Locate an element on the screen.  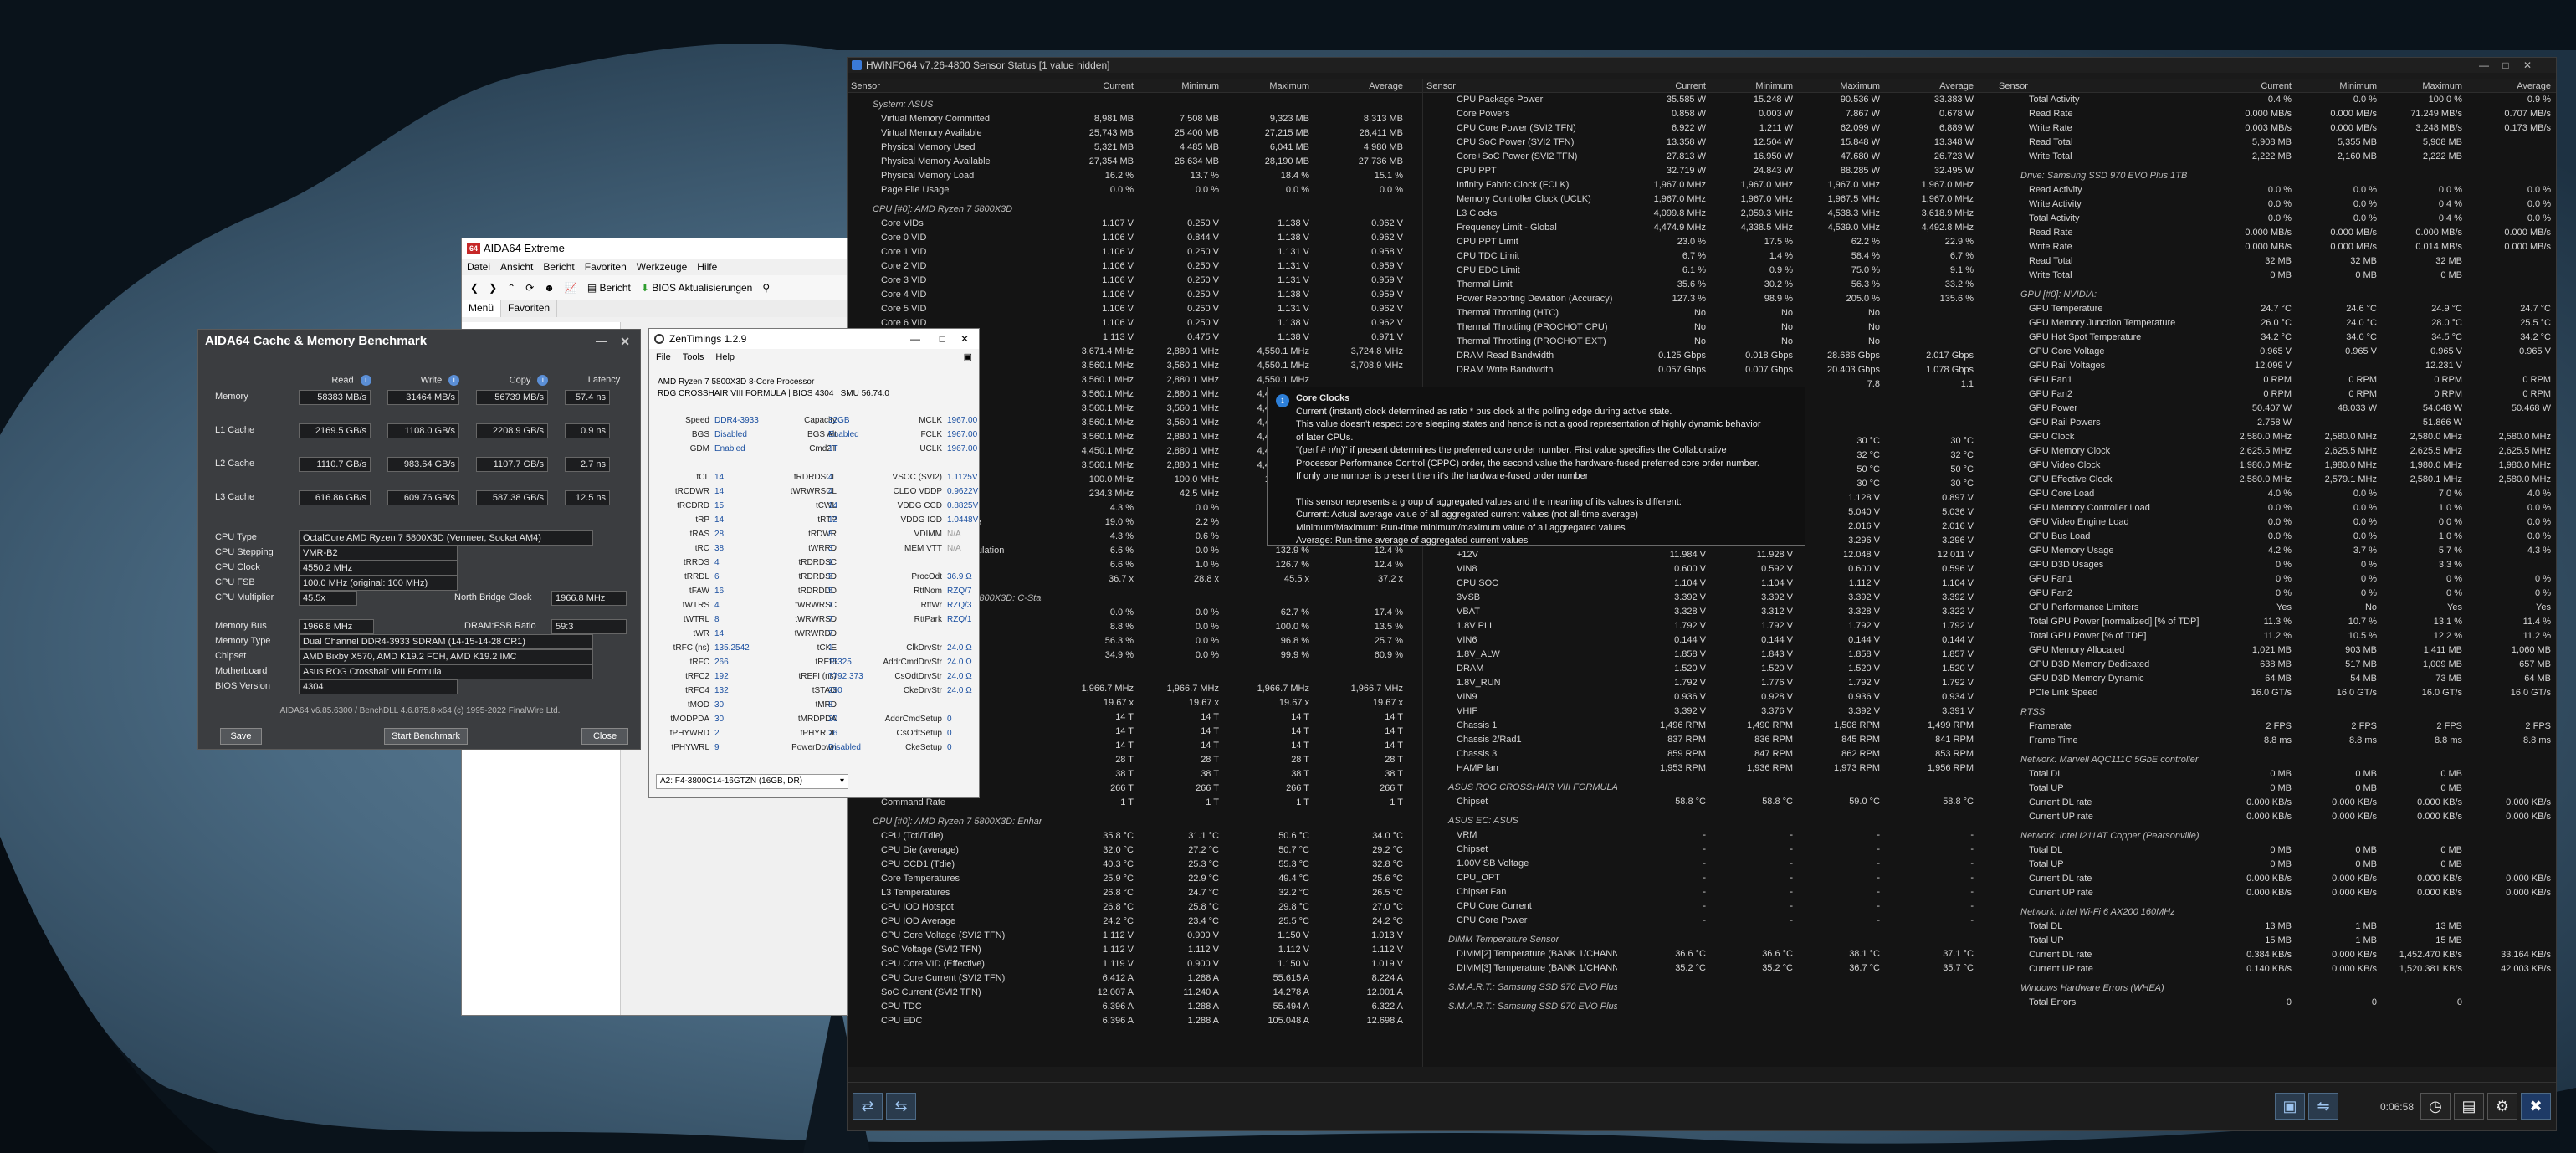
sensor-row: Core 4 VID 1.106 V 0.250 V 1.138 V 0.959 V is located at coordinates (1135, 295).